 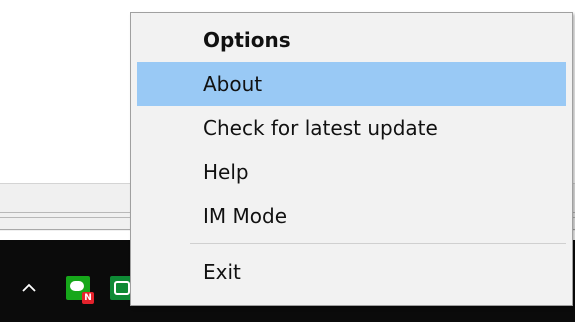 I want to click on menu-item-check-update: Check for latest update, so click(x=351, y=128).